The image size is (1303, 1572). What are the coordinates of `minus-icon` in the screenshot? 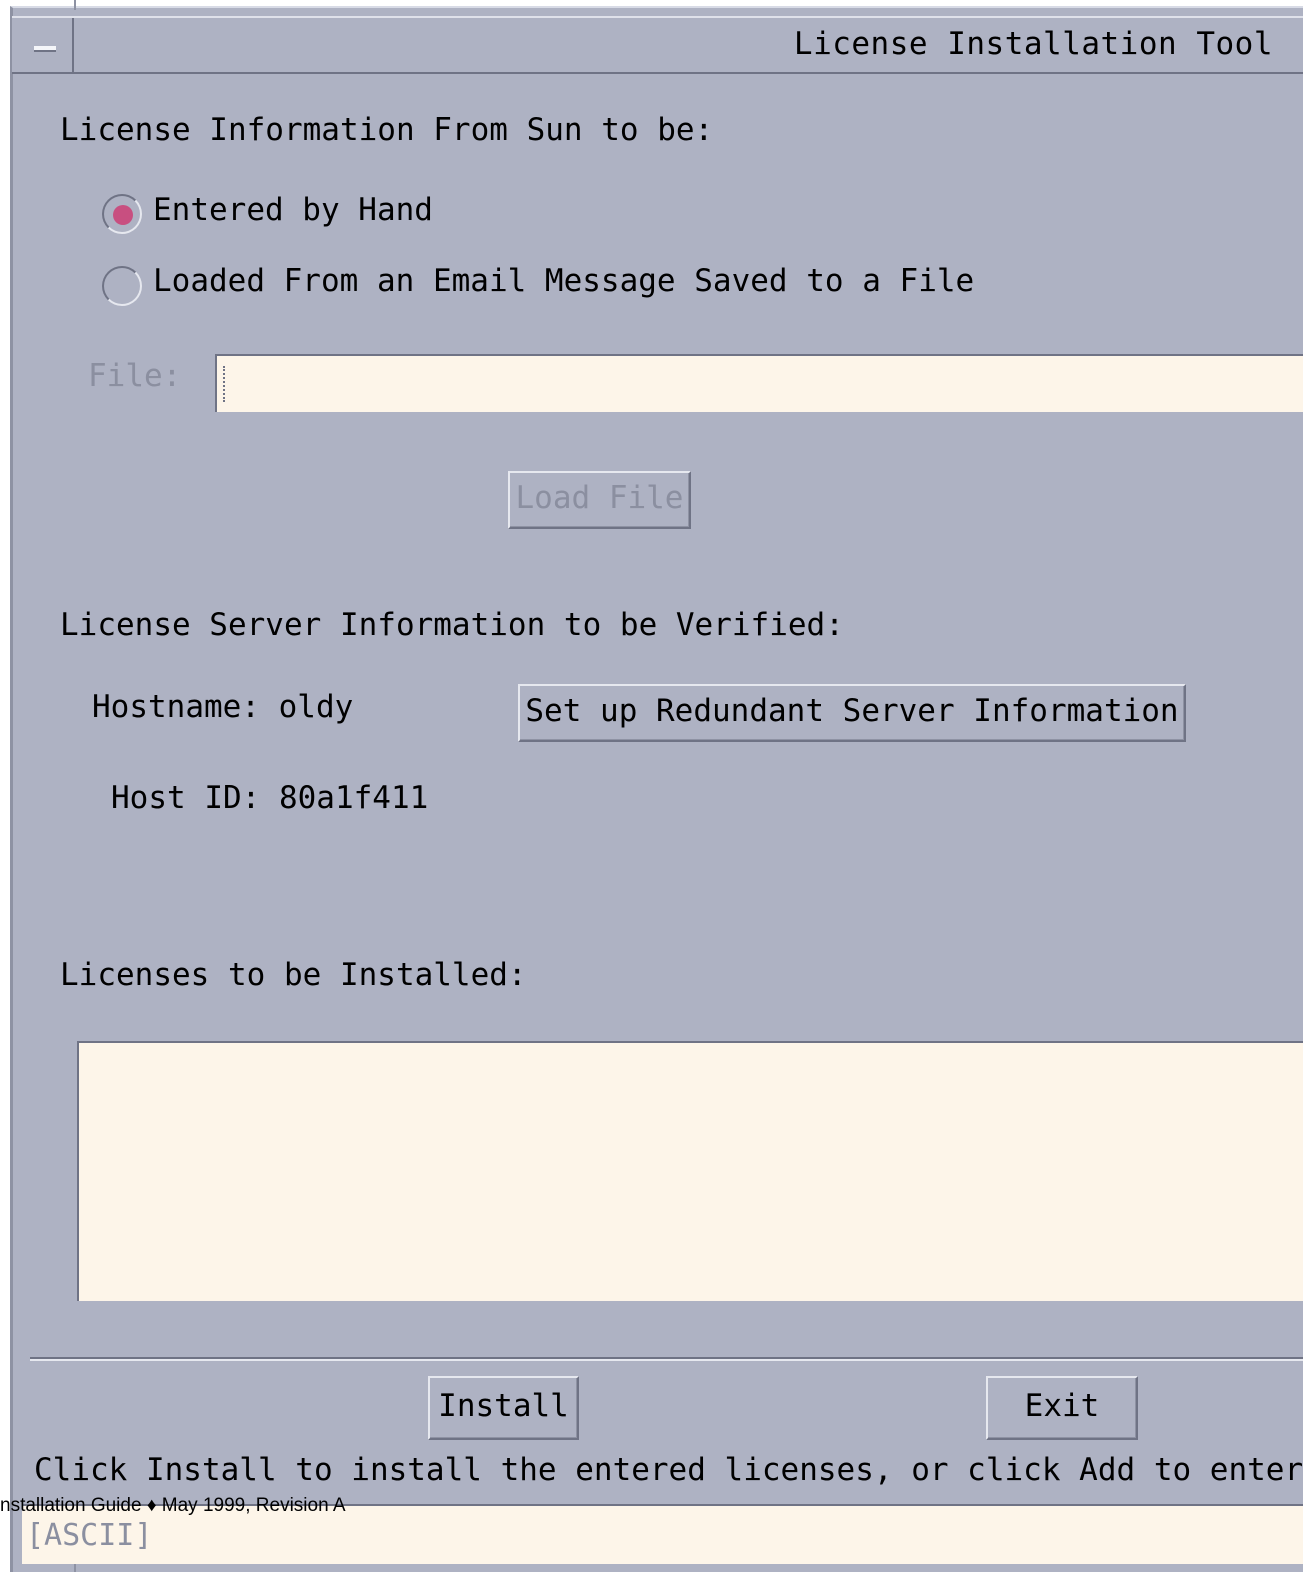 It's located at (45, 49).